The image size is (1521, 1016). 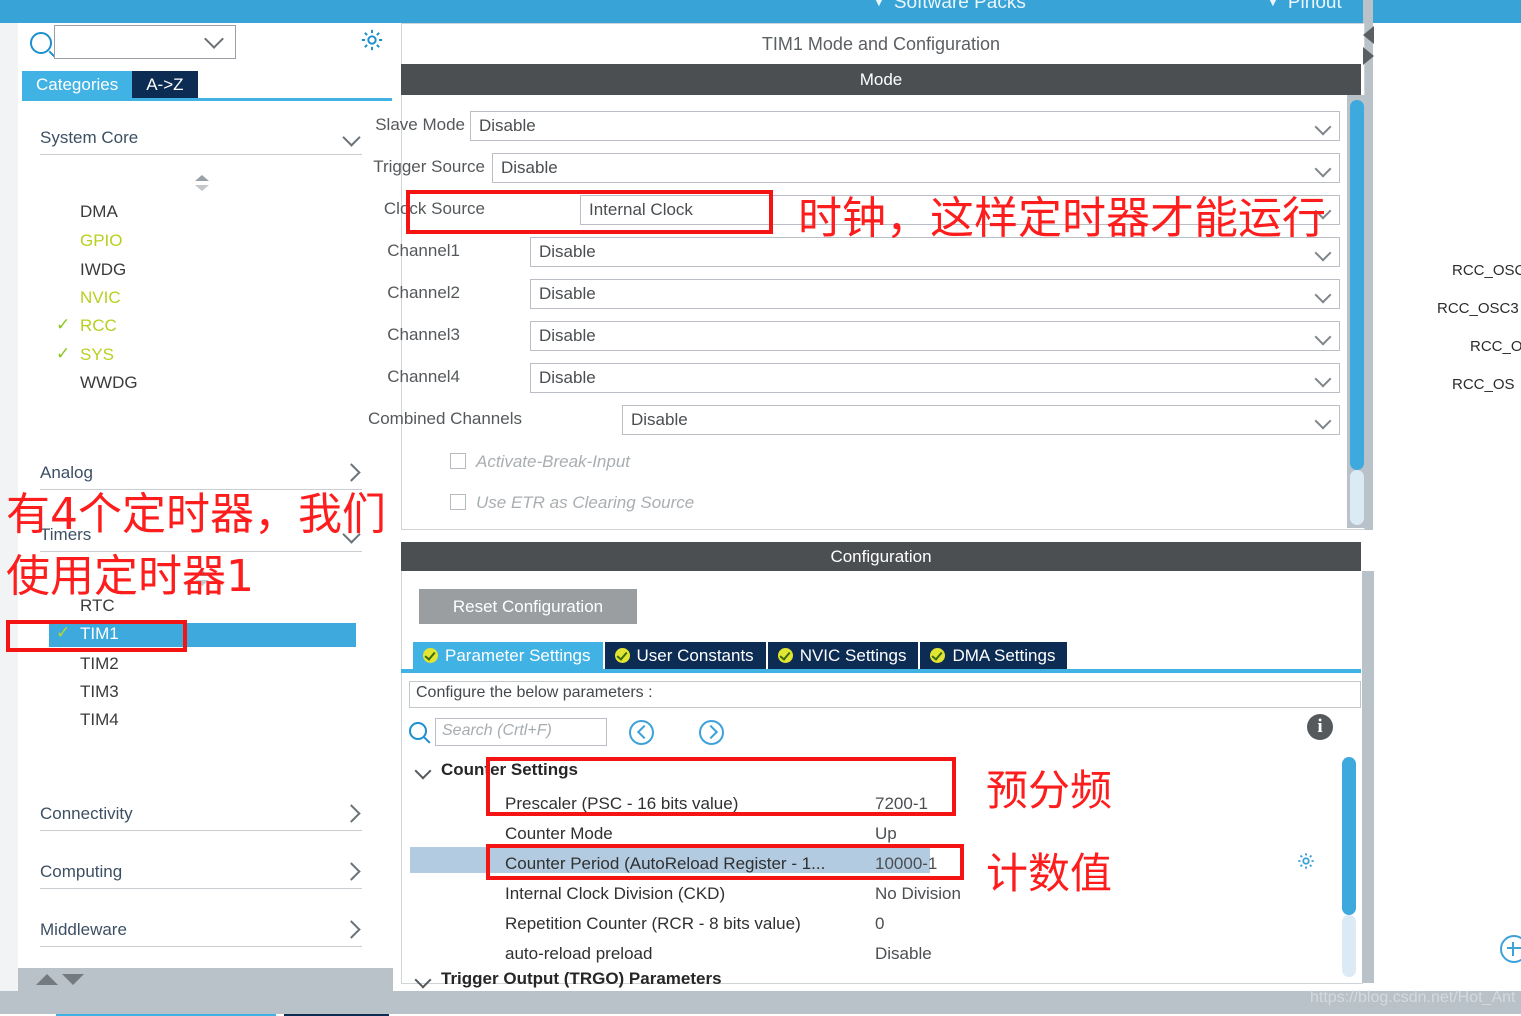 What do you see at coordinates (1349, 946) in the screenshot?
I see `config-scroll-track` at bounding box center [1349, 946].